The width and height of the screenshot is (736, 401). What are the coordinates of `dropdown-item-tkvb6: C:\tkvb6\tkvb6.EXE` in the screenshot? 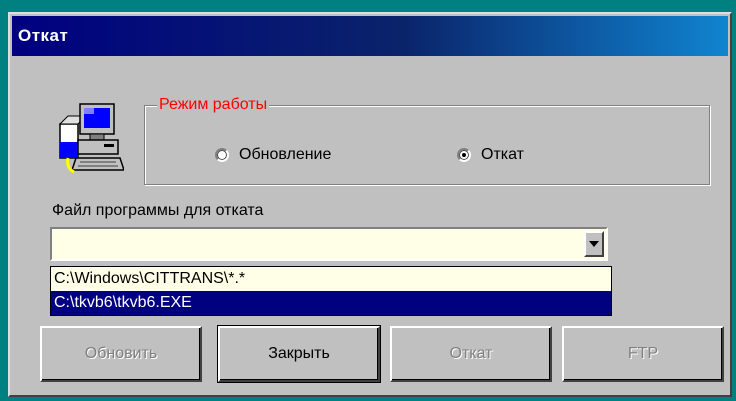 It's located at (331, 303).